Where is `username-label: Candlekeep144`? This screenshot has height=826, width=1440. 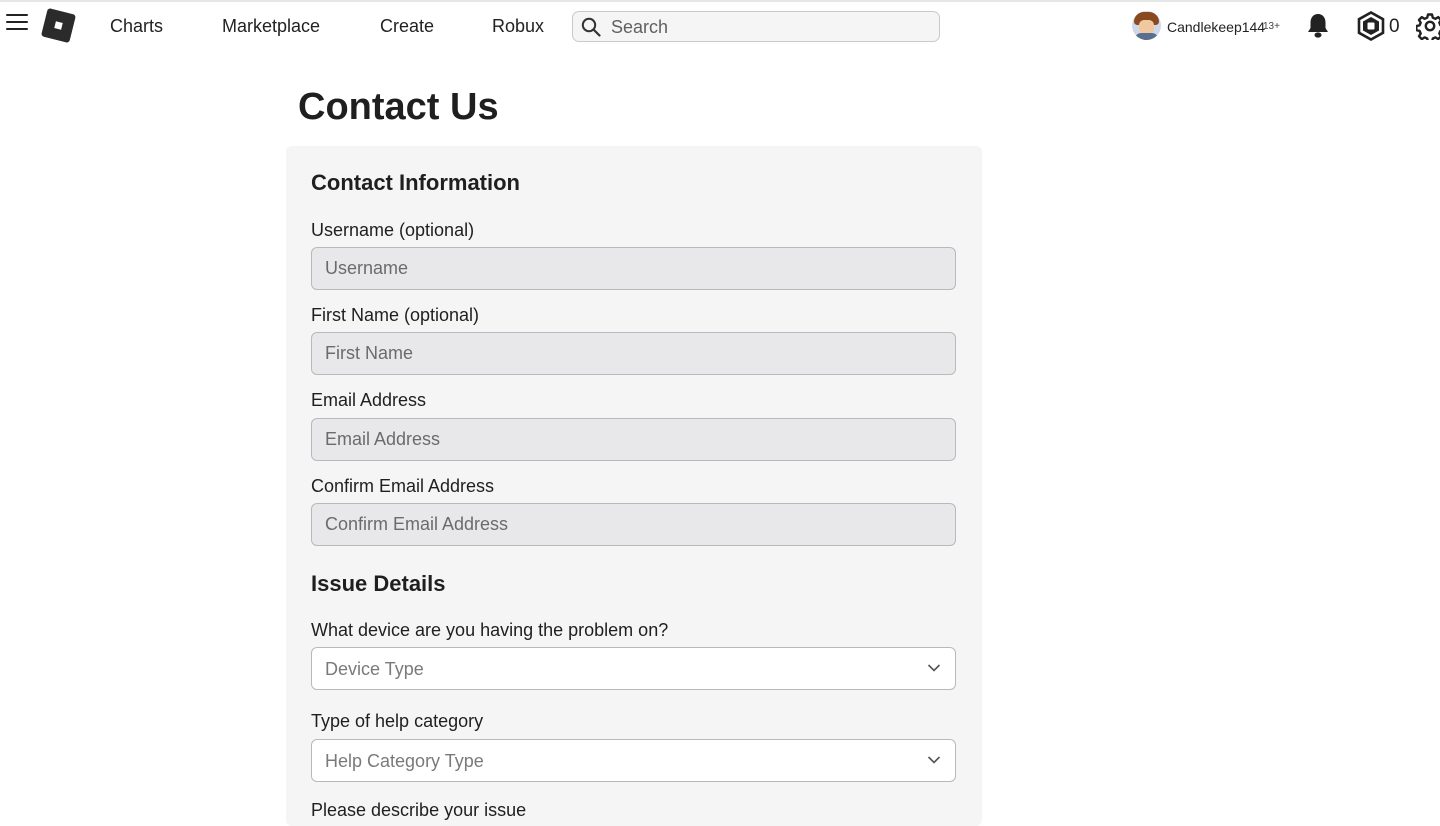
username-label: Candlekeep144 is located at coordinates (1216, 27).